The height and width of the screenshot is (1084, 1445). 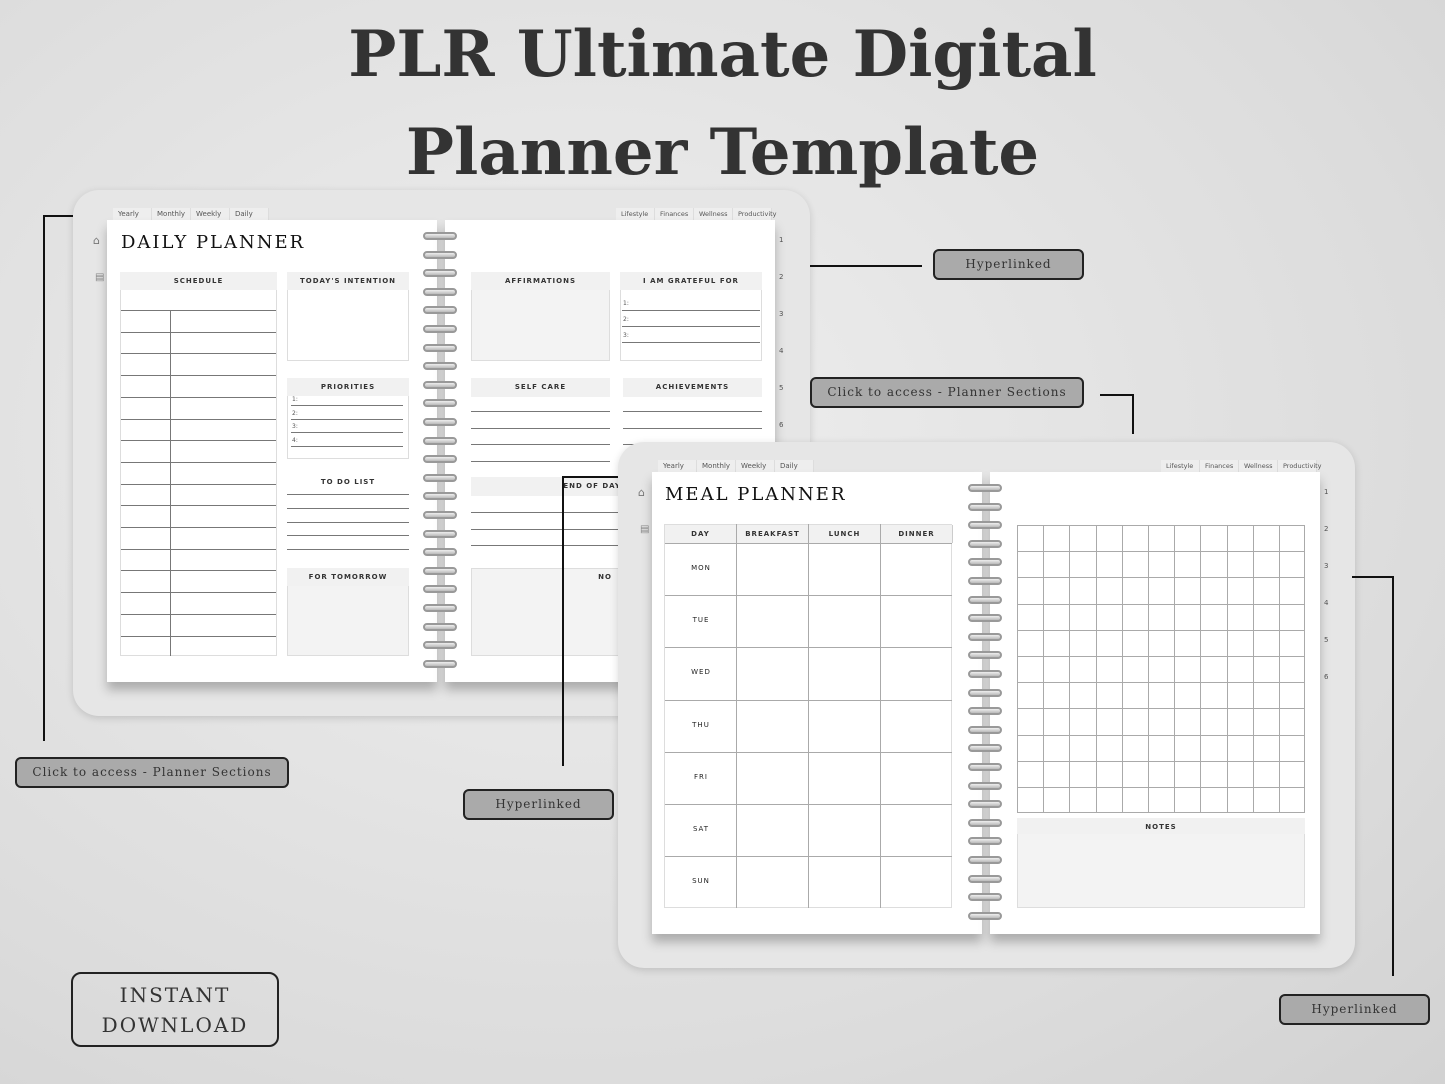 What do you see at coordinates (175, 1025) in the screenshot?
I see `download-text: DOWNLOAD` at bounding box center [175, 1025].